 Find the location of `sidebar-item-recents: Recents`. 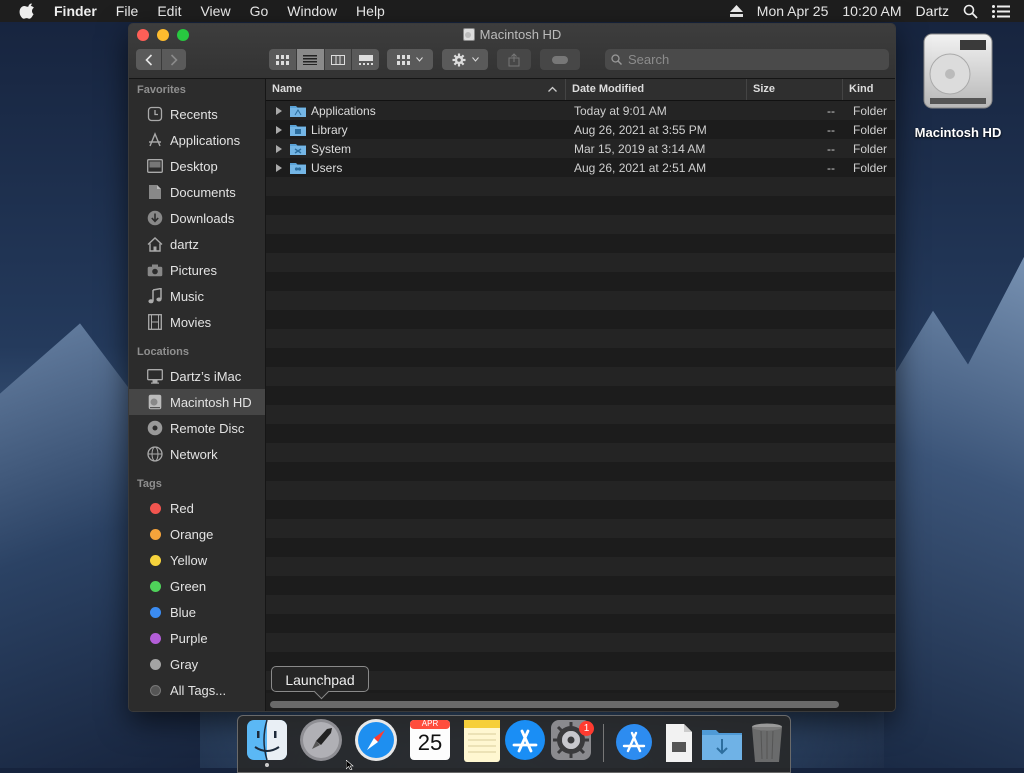

sidebar-item-recents: Recents is located at coordinates (197, 114).